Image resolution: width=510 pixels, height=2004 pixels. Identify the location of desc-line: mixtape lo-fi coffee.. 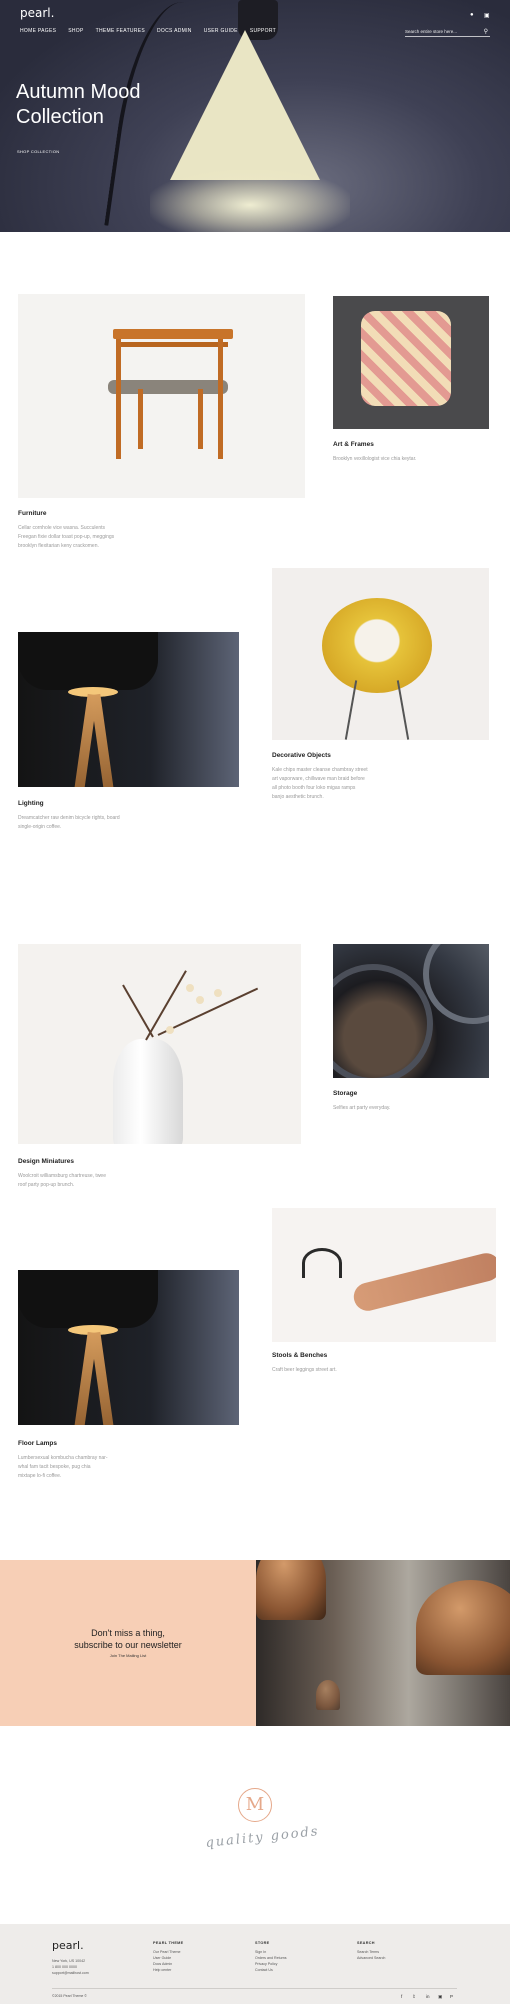
(40, 1476).